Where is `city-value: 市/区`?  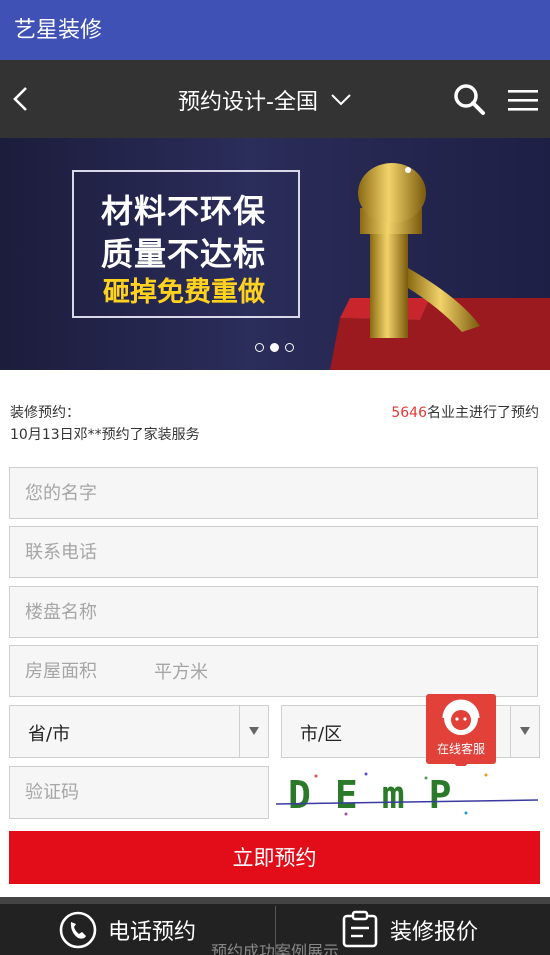
city-value: 市/区 is located at coordinates (321, 734).